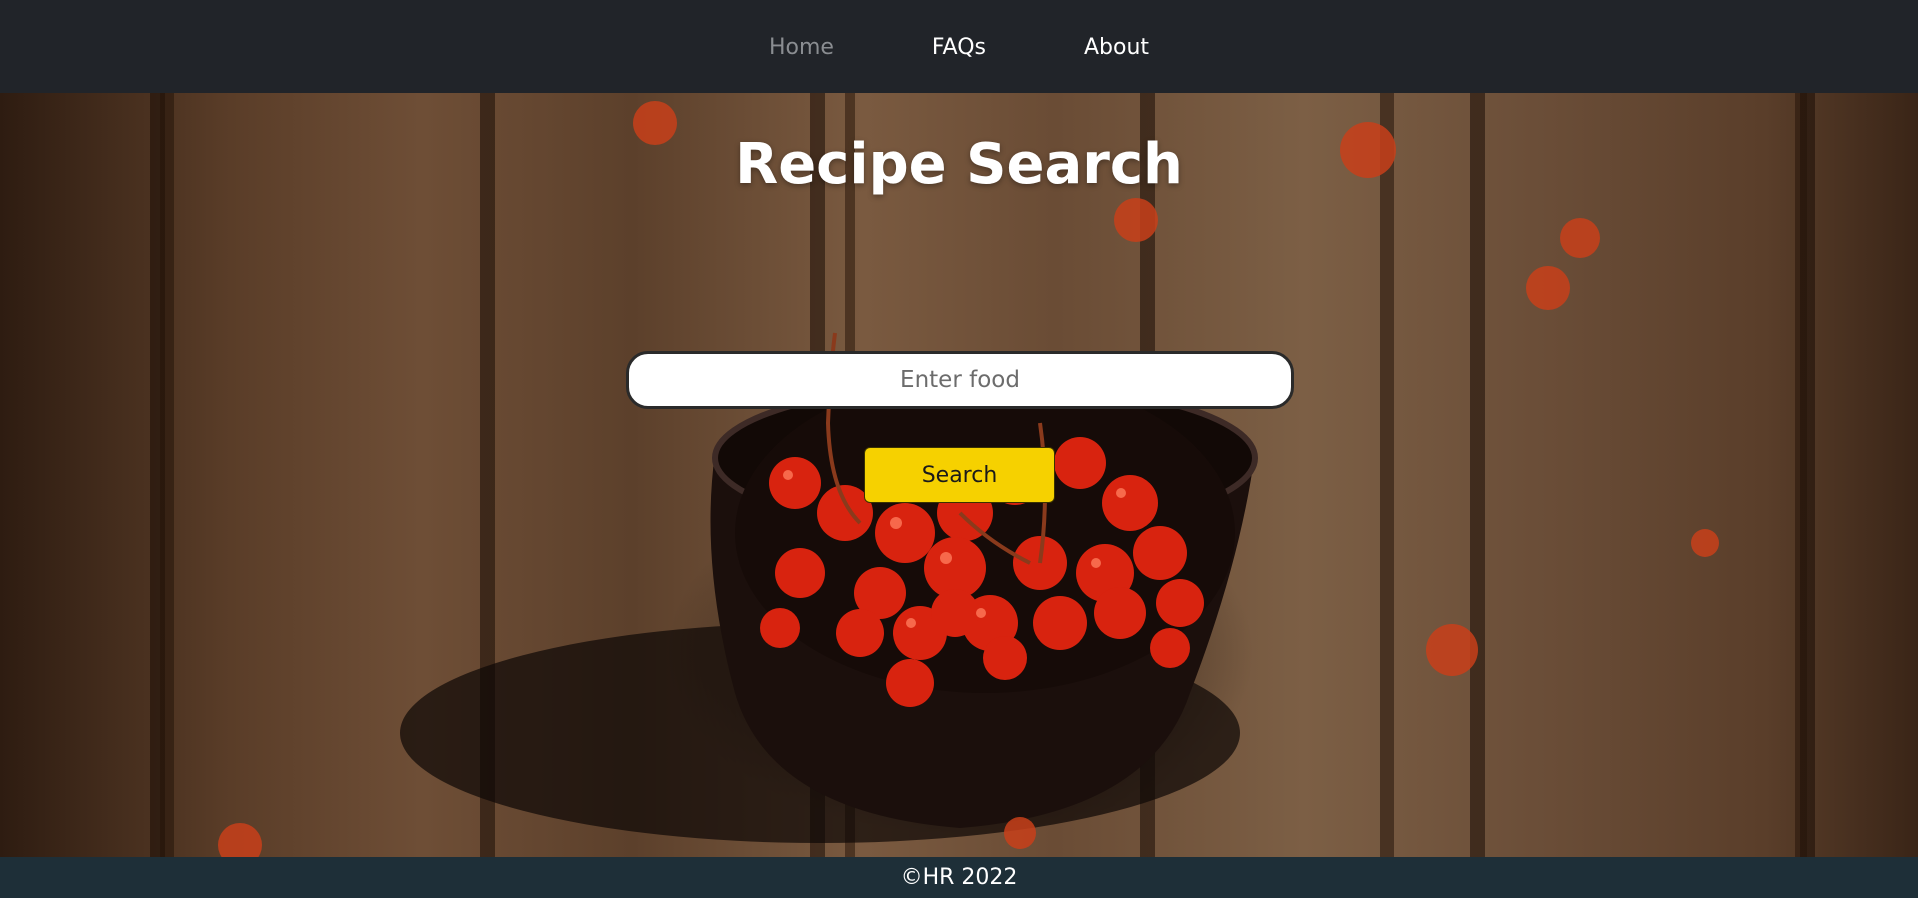 This screenshot has height=898, width=1918. Describe the element at coordinates (960, 380) in the screenshot. I see `food-search-input` at that location.